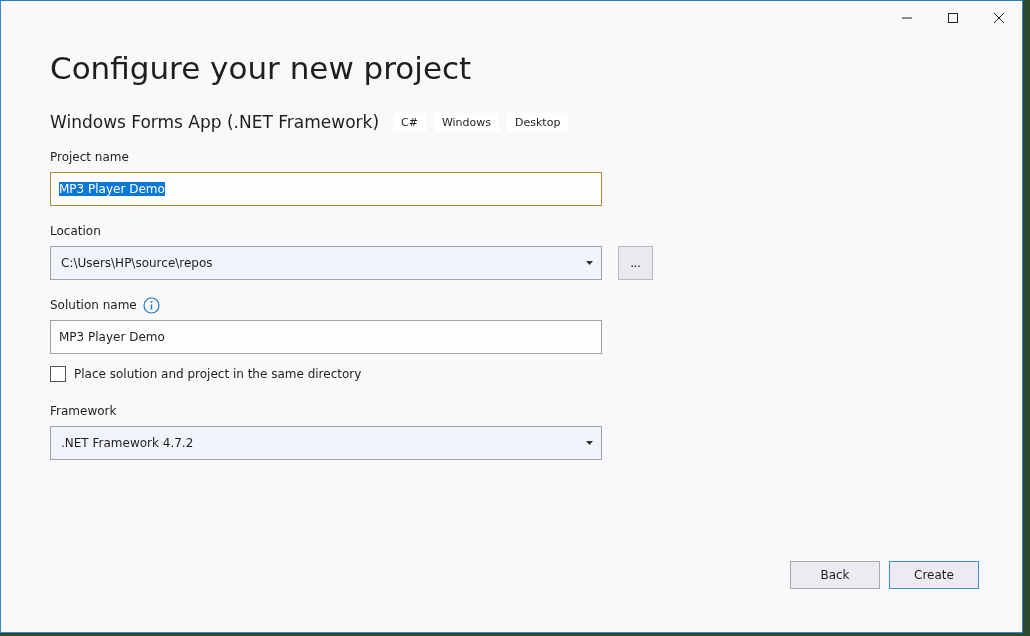 This screenshot has width=1030, height=636. I want to click on info-icon, so click(151, 305).